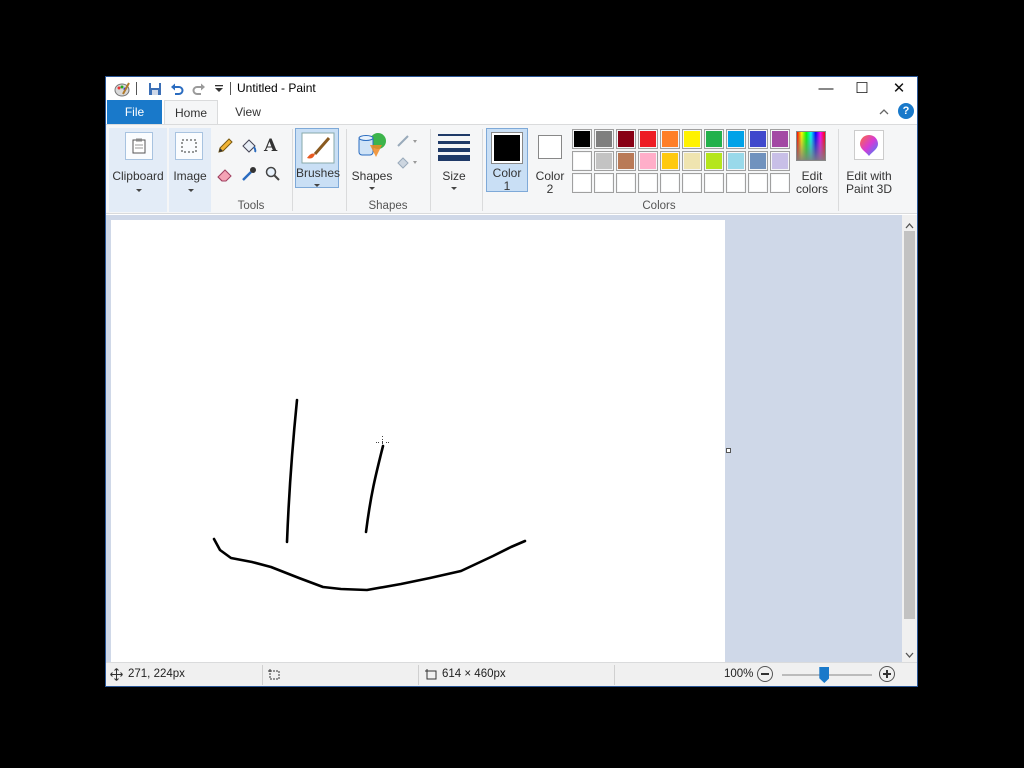 The height and width of the screenshot is (768, 1024). What do you see at coordinates (249, 175) in the screenshot?
I see `color-picker-icon` at bounding box center [249, 175].